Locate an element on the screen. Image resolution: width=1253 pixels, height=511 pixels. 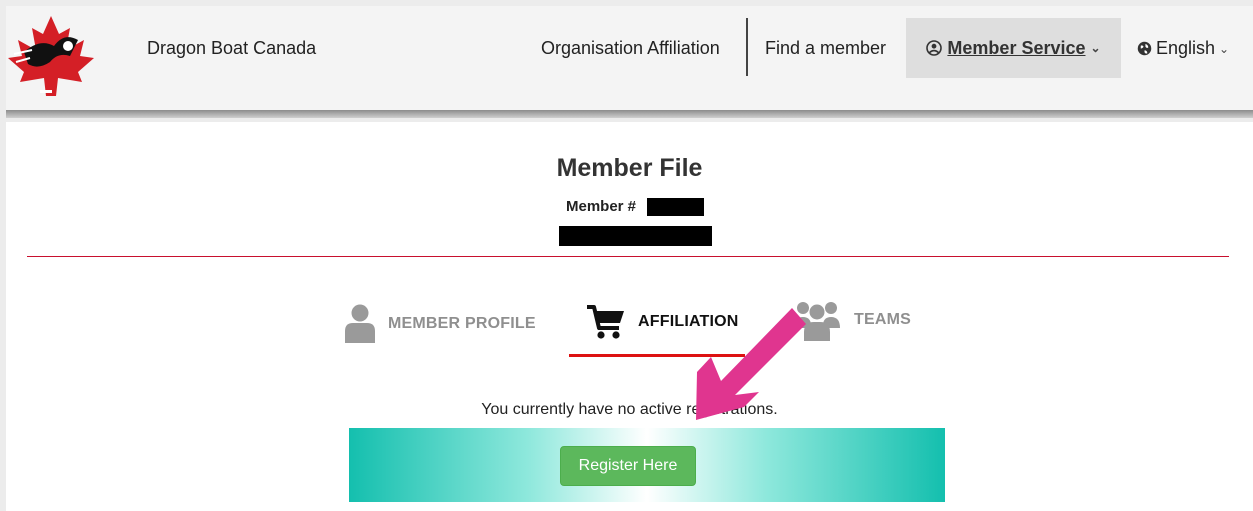
member-number-redaction is located at coordinates (675, 207).